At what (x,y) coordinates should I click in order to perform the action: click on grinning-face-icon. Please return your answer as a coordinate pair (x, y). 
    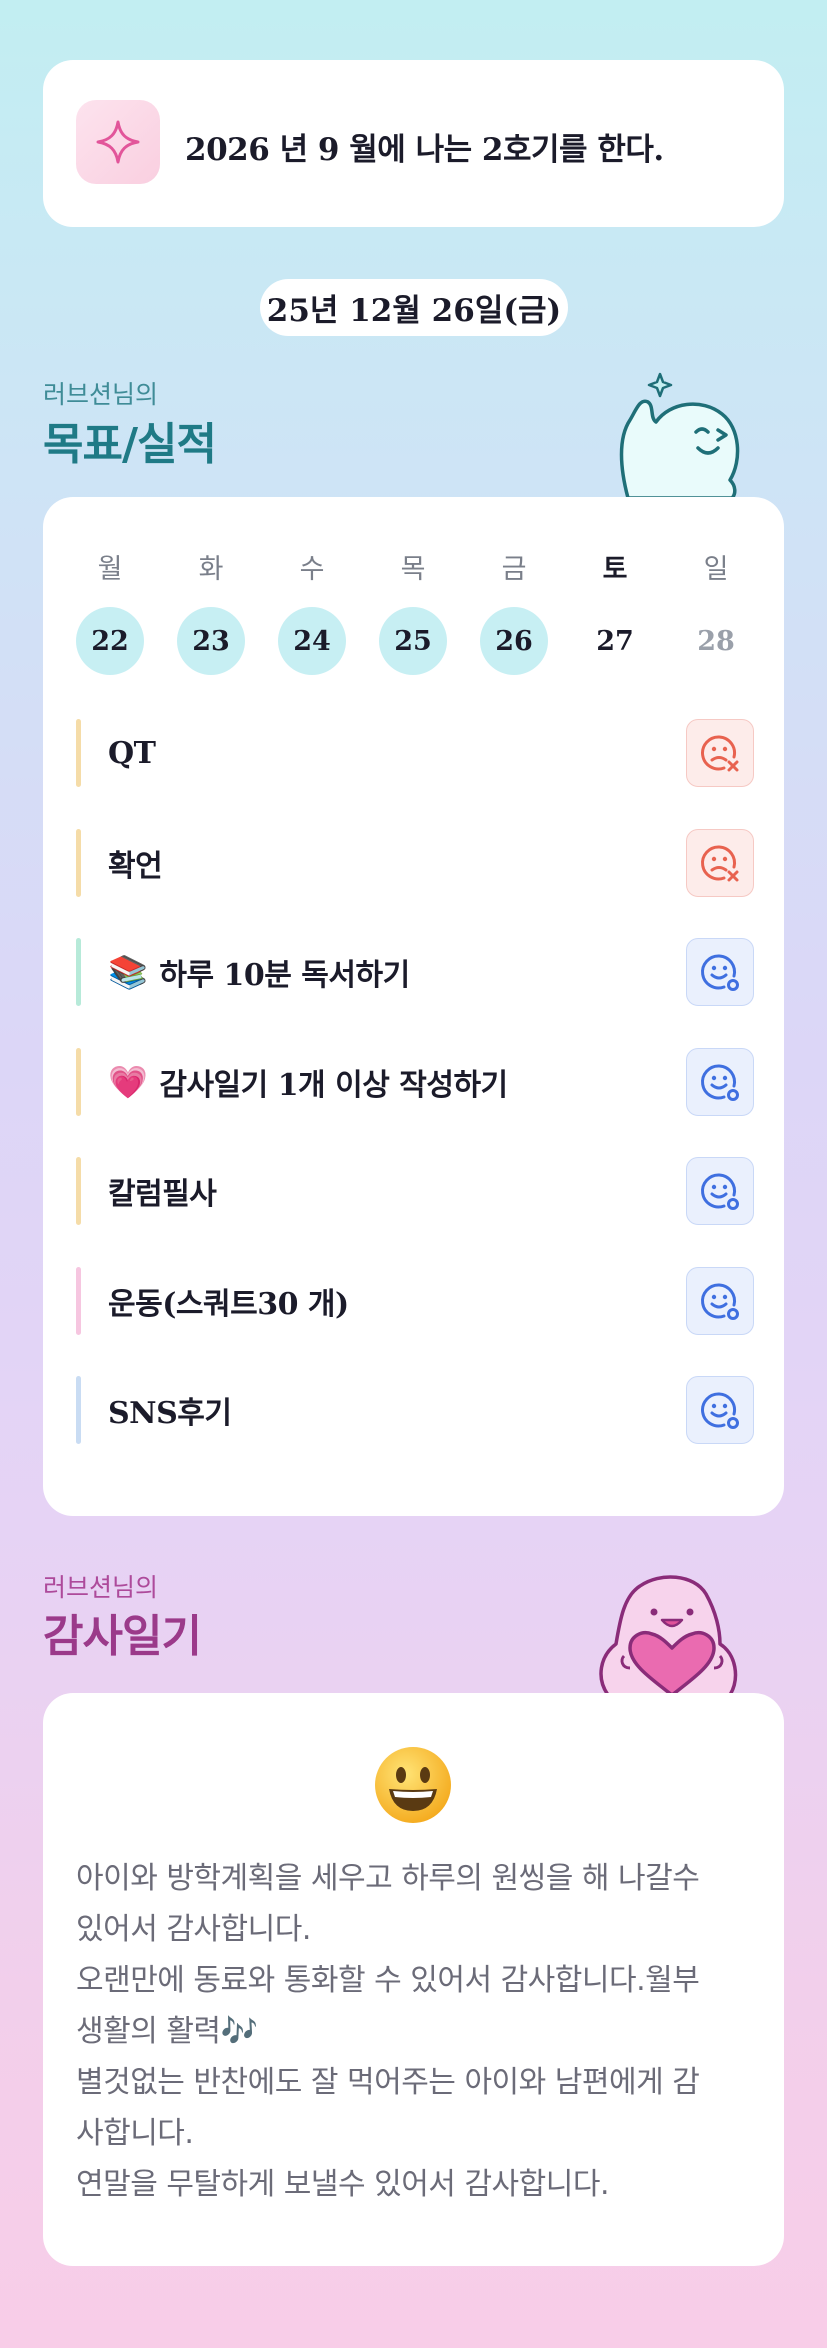
    Looking at the image, I should click on (413, 1785).